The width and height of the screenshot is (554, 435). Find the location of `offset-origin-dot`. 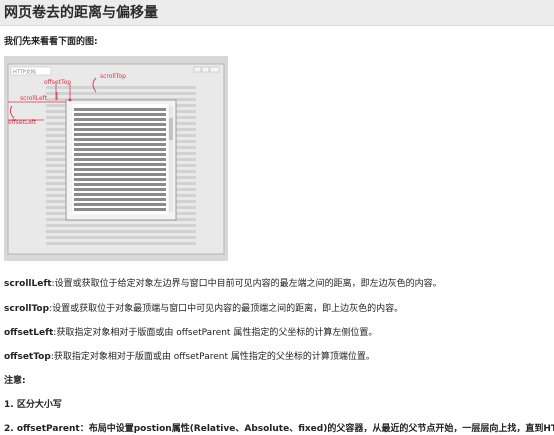

offset-origin-dot is located at coordinates (70, 100).